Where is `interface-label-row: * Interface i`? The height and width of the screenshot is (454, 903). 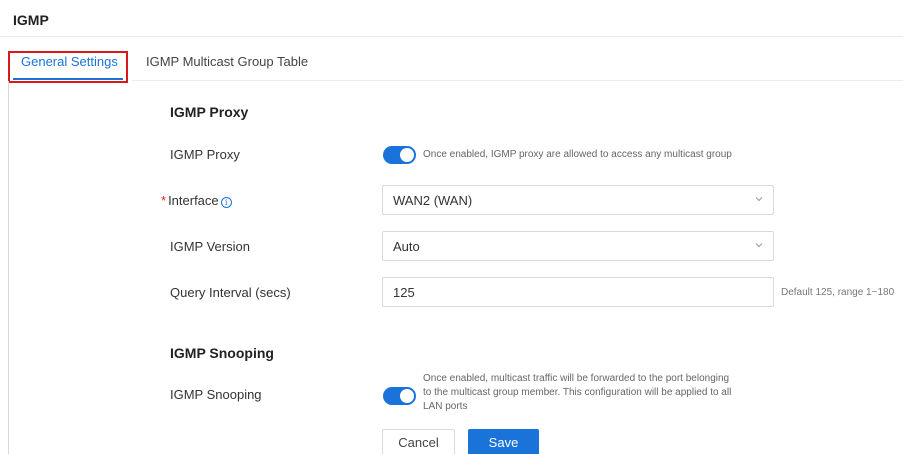 interface-label-row: * Interface i is located at coordinates (196, 200).